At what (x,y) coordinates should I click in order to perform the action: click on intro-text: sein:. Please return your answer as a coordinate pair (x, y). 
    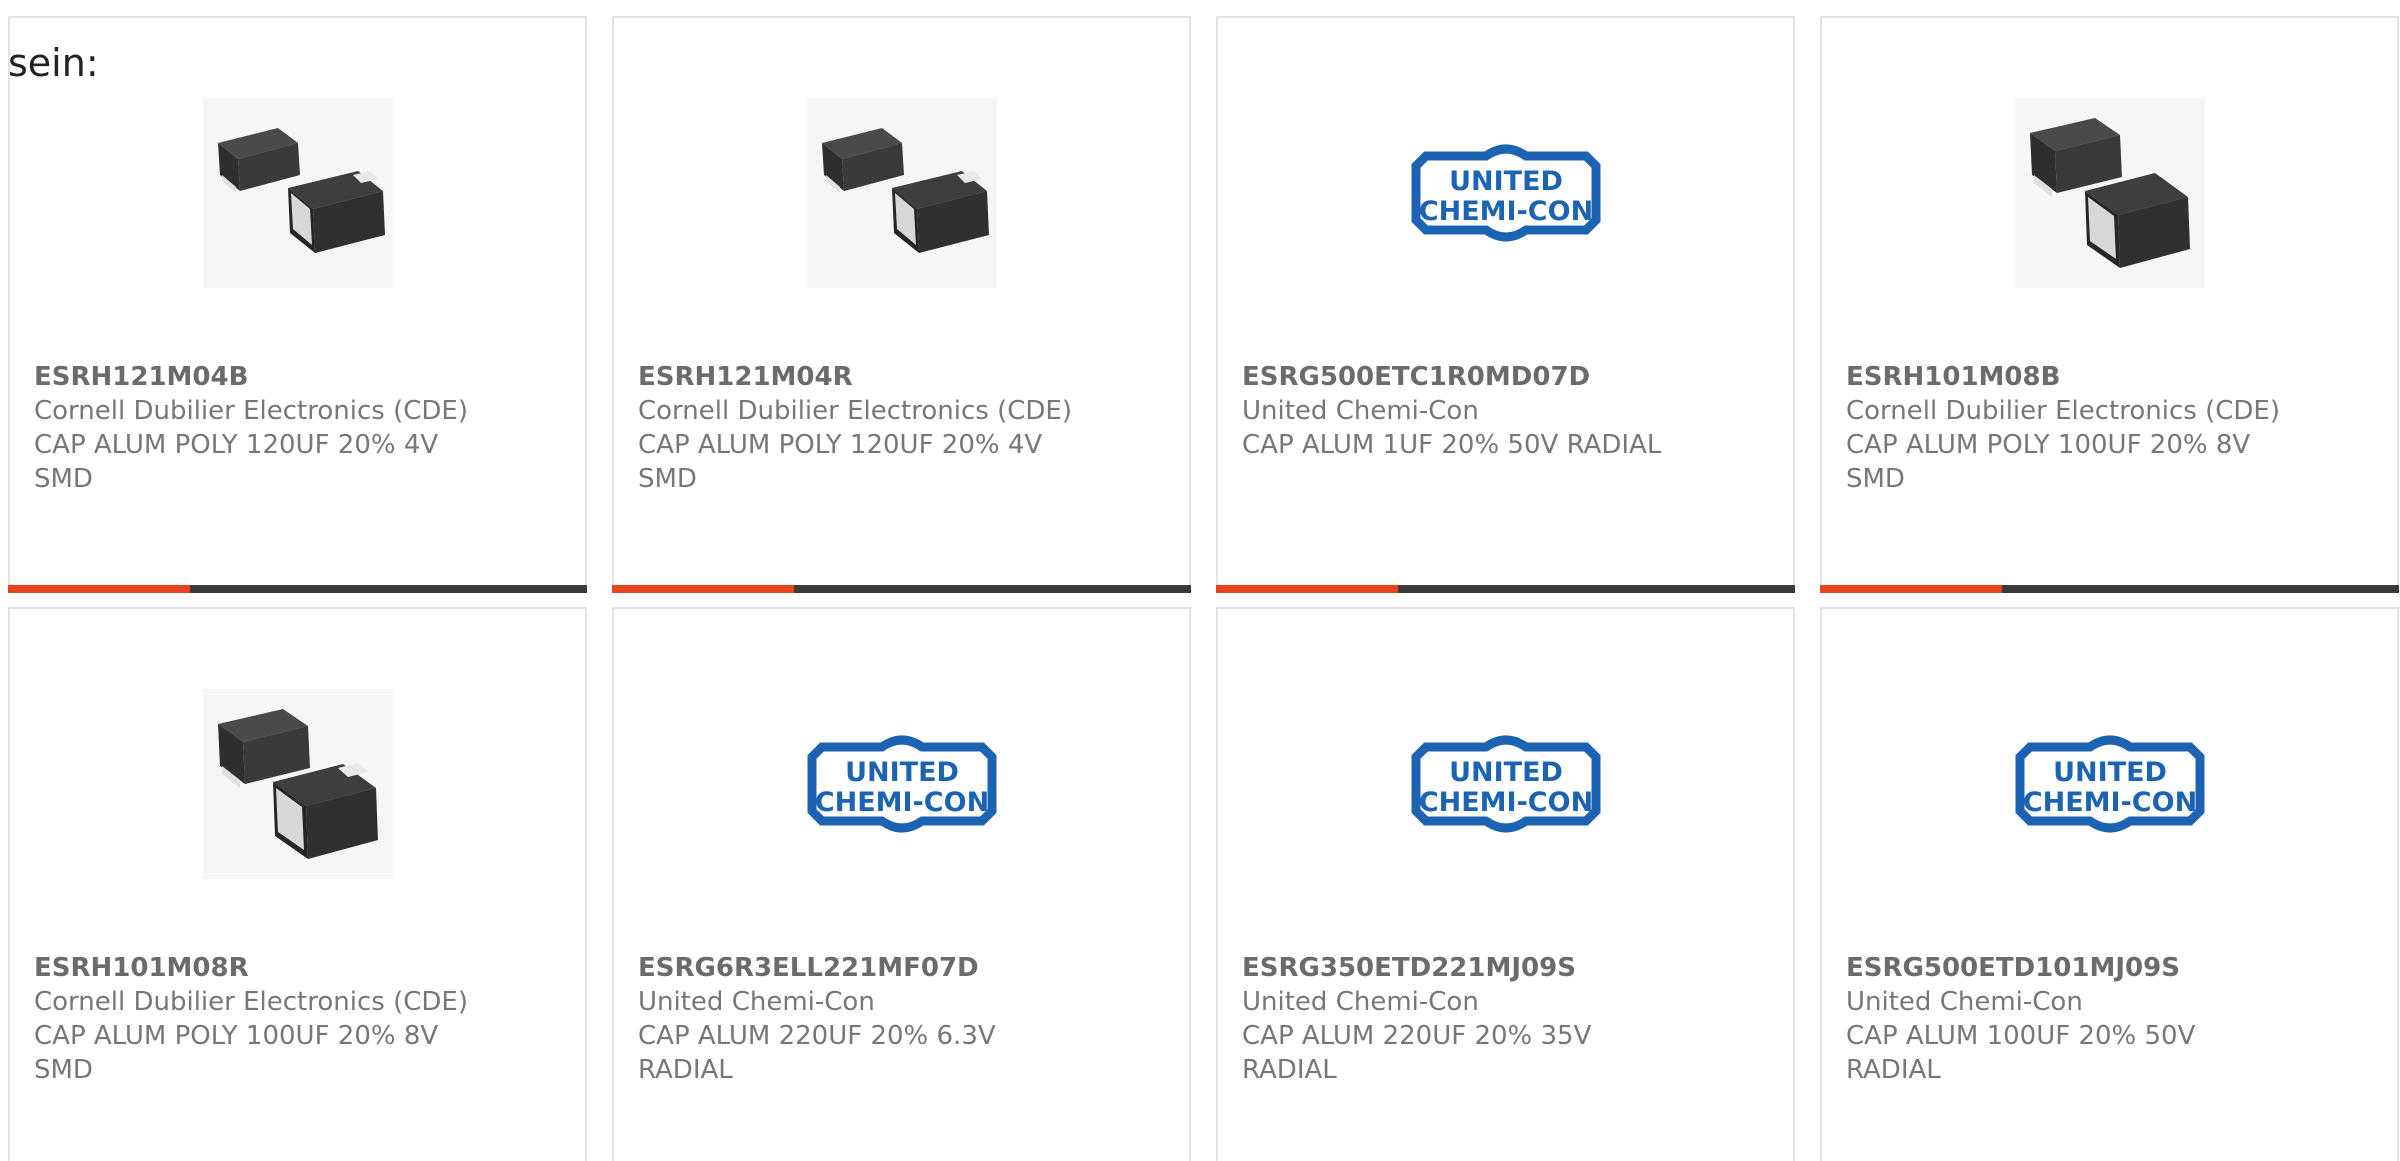
    Looking at the image, I should click on (53, 63).